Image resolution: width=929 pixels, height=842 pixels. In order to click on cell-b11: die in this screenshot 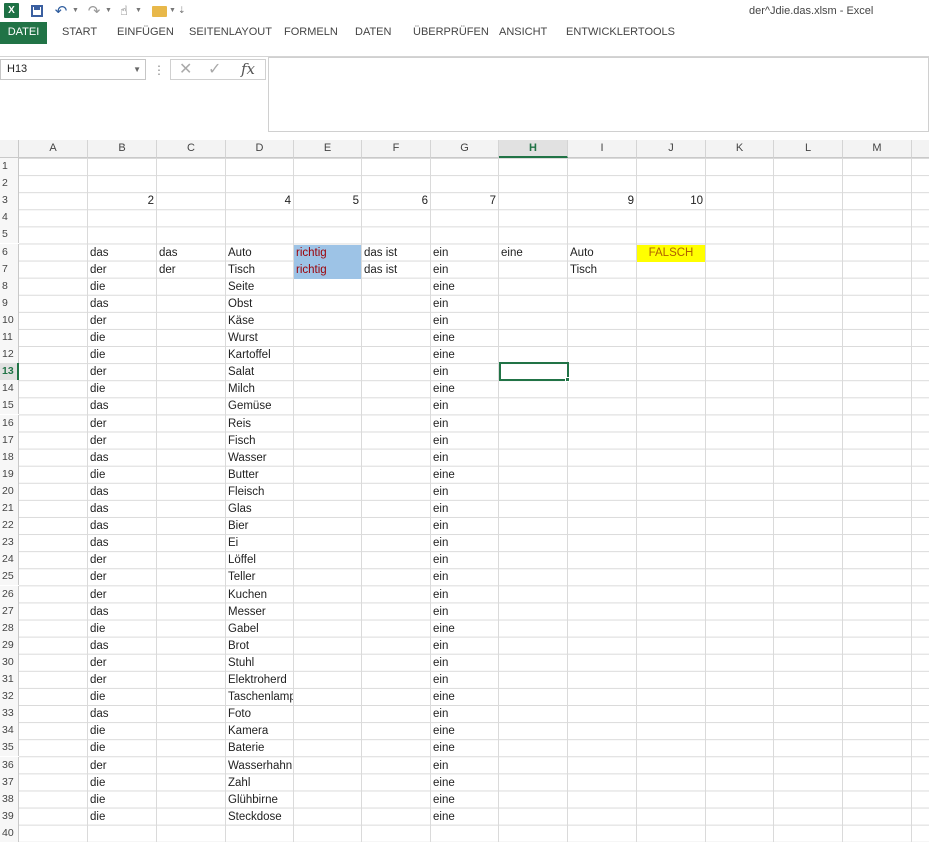, I will do `click(122, 338)`.